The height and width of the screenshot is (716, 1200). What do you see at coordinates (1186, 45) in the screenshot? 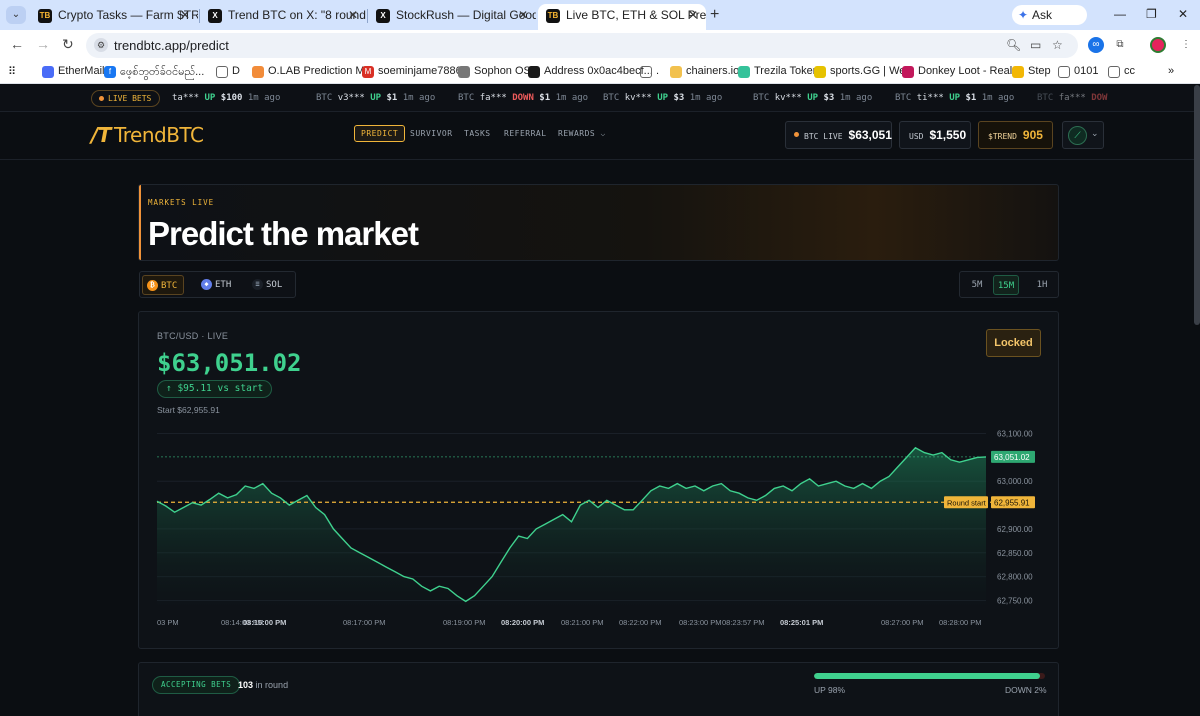
I see `more-menu-icon: ⋮` at bounding box center [1186, 45].